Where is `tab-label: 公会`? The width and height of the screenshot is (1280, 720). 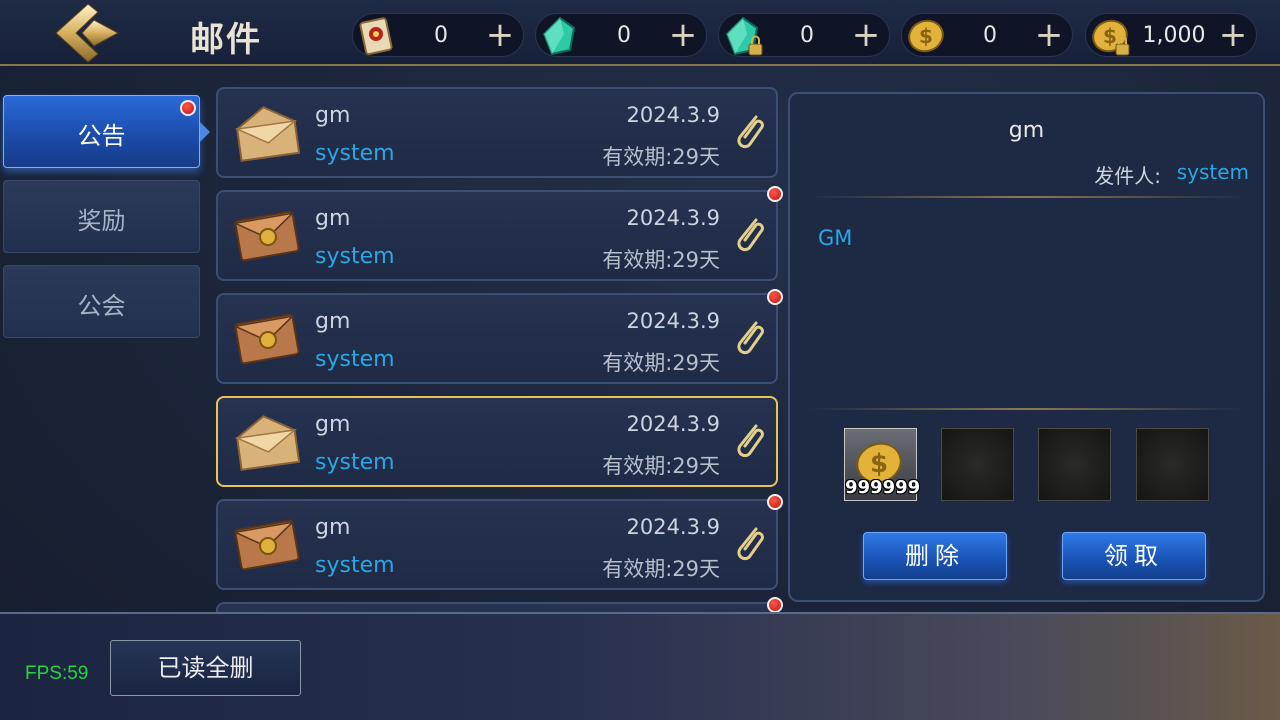 tab-label: 公会 is located at coordinates (101, 306).